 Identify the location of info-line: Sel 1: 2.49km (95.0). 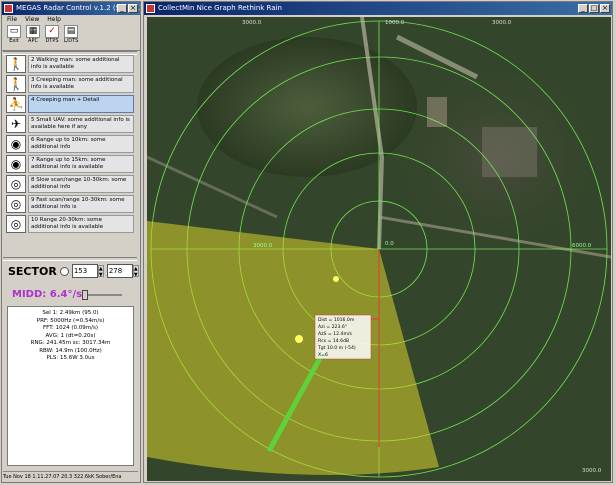
(70, 313).